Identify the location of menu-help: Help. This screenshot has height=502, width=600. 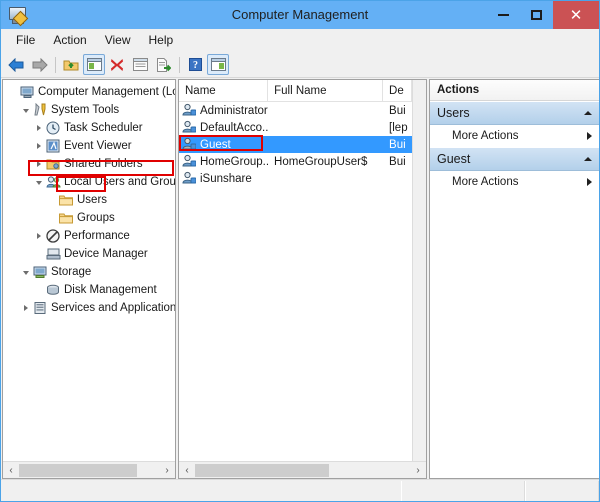
(161, 40).